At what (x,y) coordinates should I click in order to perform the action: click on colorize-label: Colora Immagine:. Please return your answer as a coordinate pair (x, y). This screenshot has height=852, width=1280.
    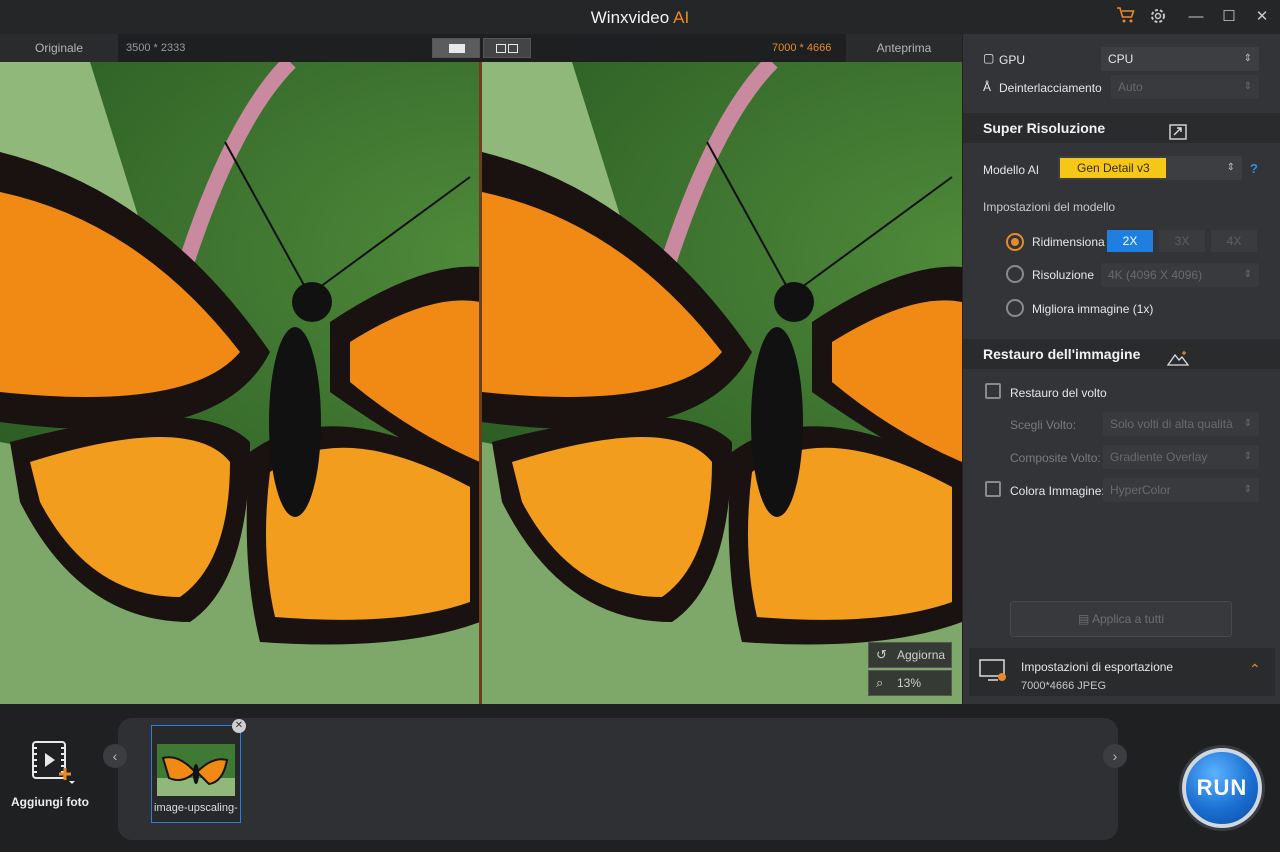
    Looking at the image, I should click on (1057, 491).